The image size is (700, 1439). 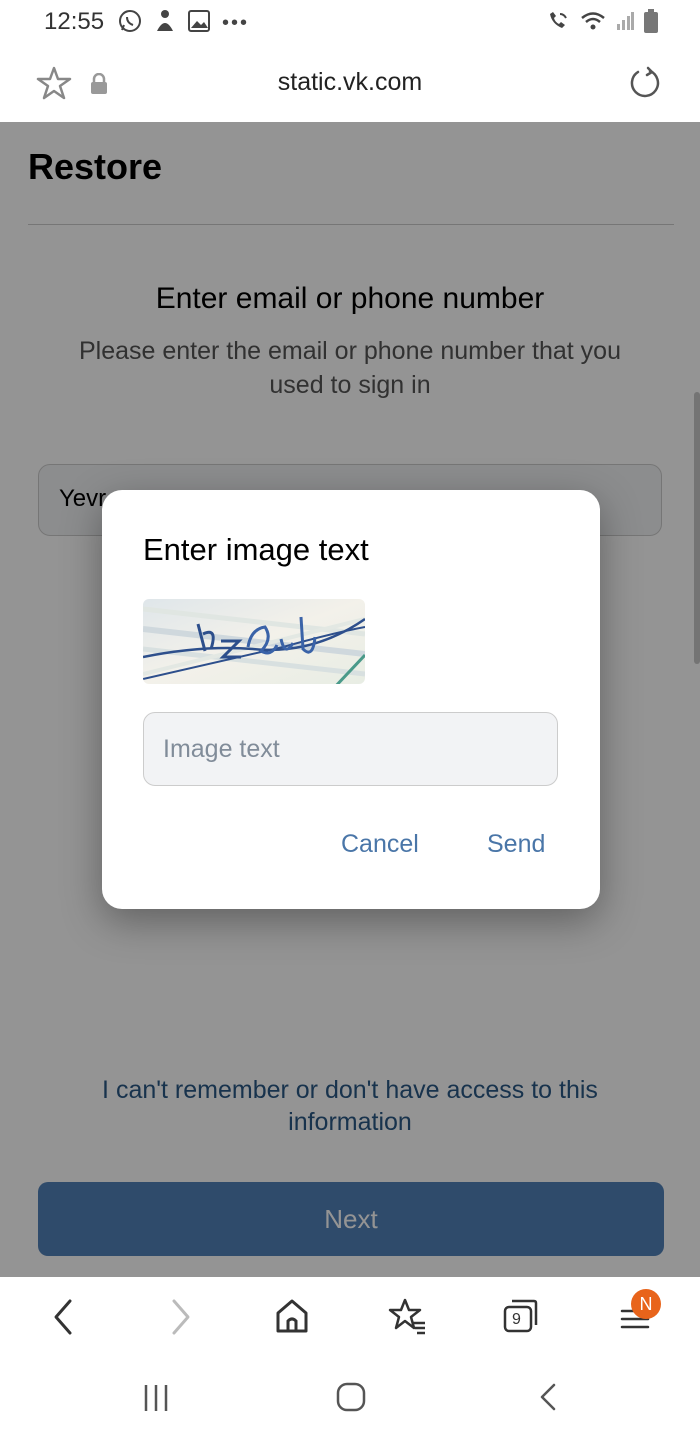 What do you see at coordinates (74, 21) in the screenshot?
I see `status-time: 12:55` at bounding box center [74, 21].